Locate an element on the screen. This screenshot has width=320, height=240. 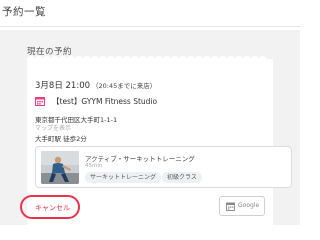
arrival-deadline: （20:45までに来店） is located at coordinates (124, 86).